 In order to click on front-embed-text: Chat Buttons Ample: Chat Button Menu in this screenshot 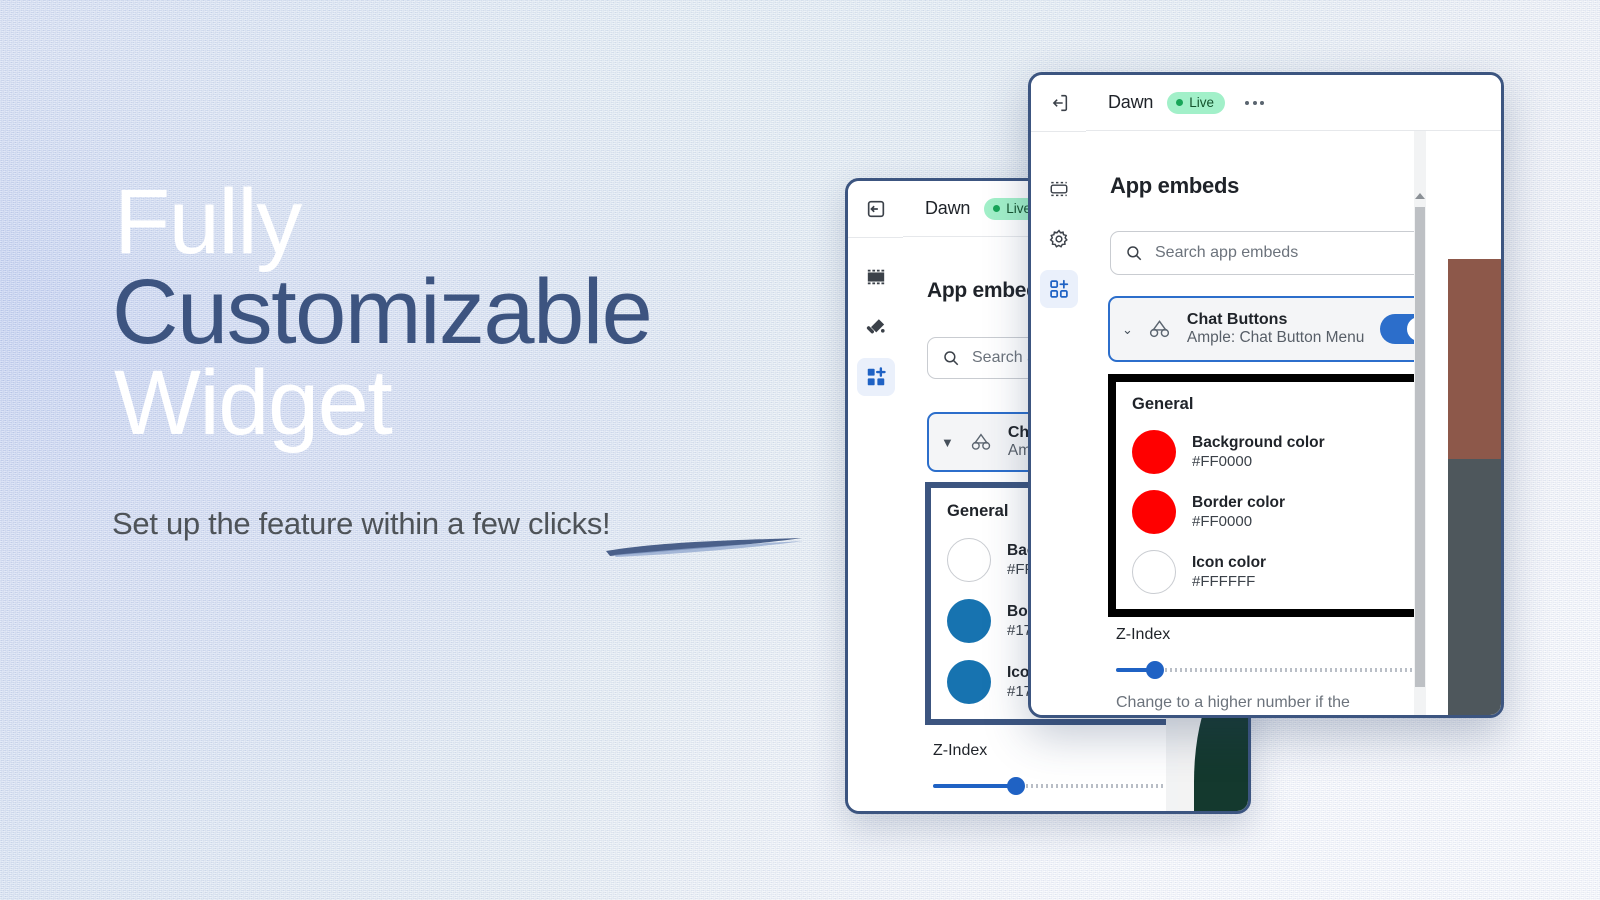, I will do `click(1277, 329)`.